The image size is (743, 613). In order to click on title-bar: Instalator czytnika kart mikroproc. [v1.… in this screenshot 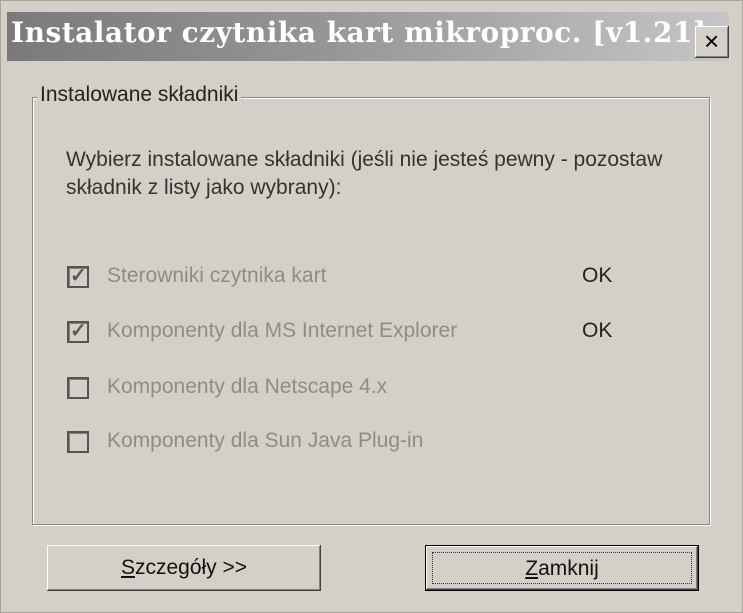, I will do `click(368, 36)`.